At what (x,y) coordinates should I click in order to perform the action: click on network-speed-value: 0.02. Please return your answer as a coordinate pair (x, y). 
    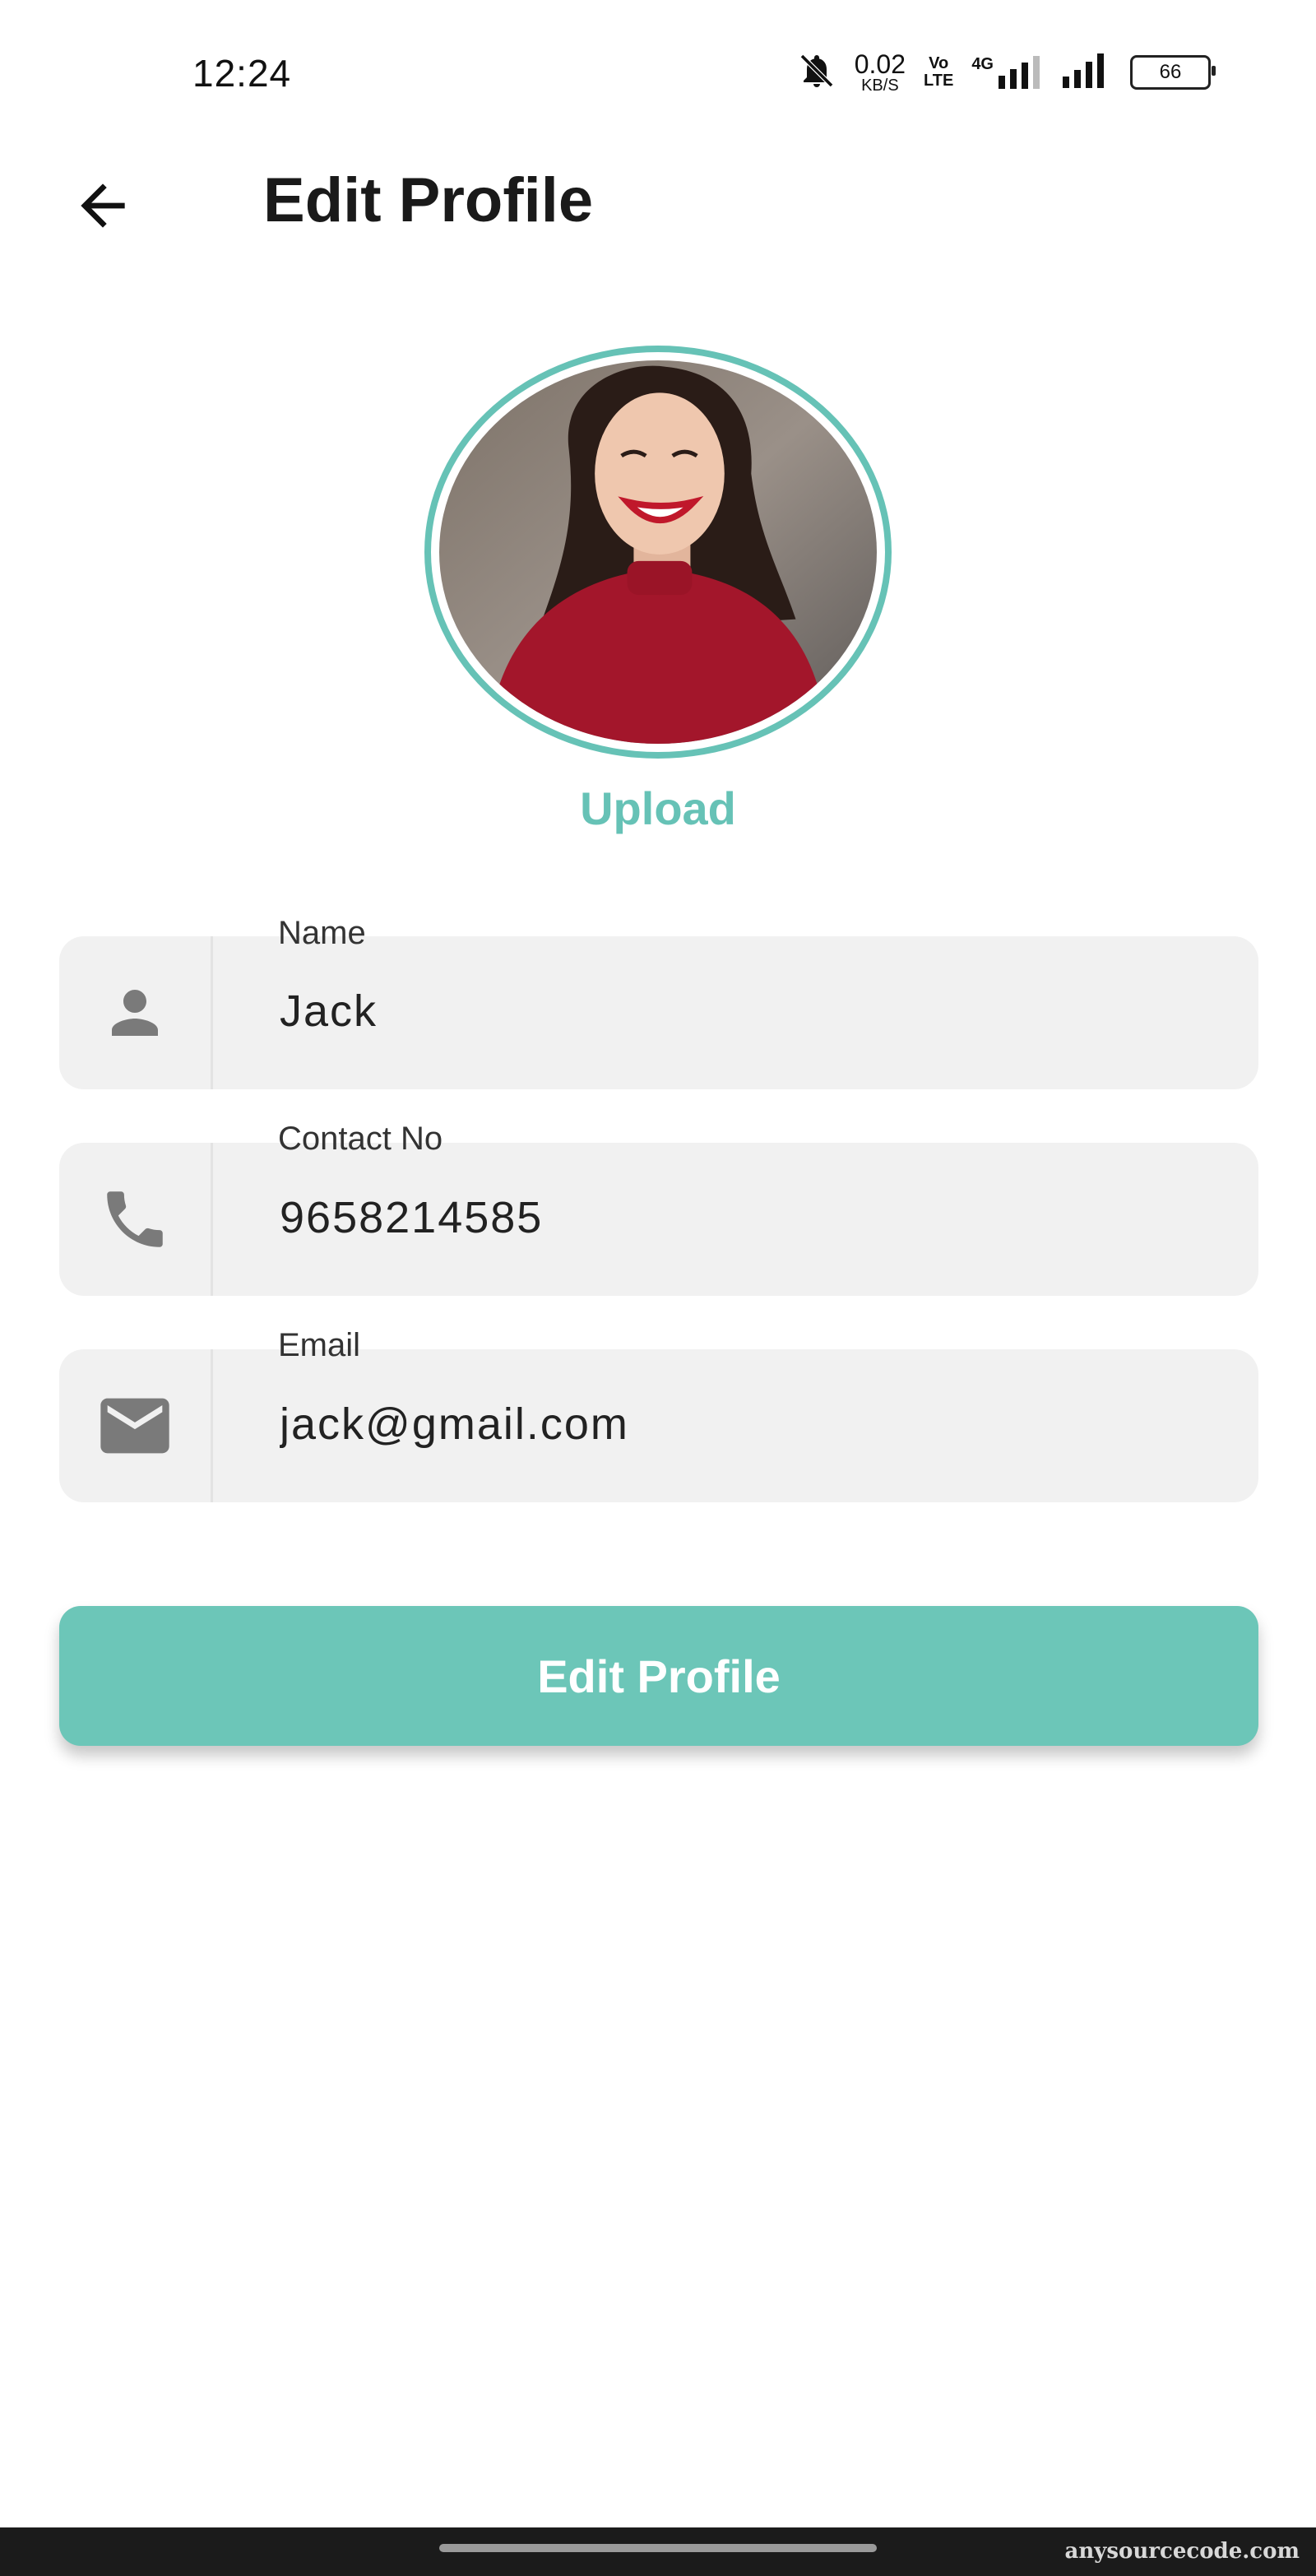
    Looking at the image, I should click on (880, 64).